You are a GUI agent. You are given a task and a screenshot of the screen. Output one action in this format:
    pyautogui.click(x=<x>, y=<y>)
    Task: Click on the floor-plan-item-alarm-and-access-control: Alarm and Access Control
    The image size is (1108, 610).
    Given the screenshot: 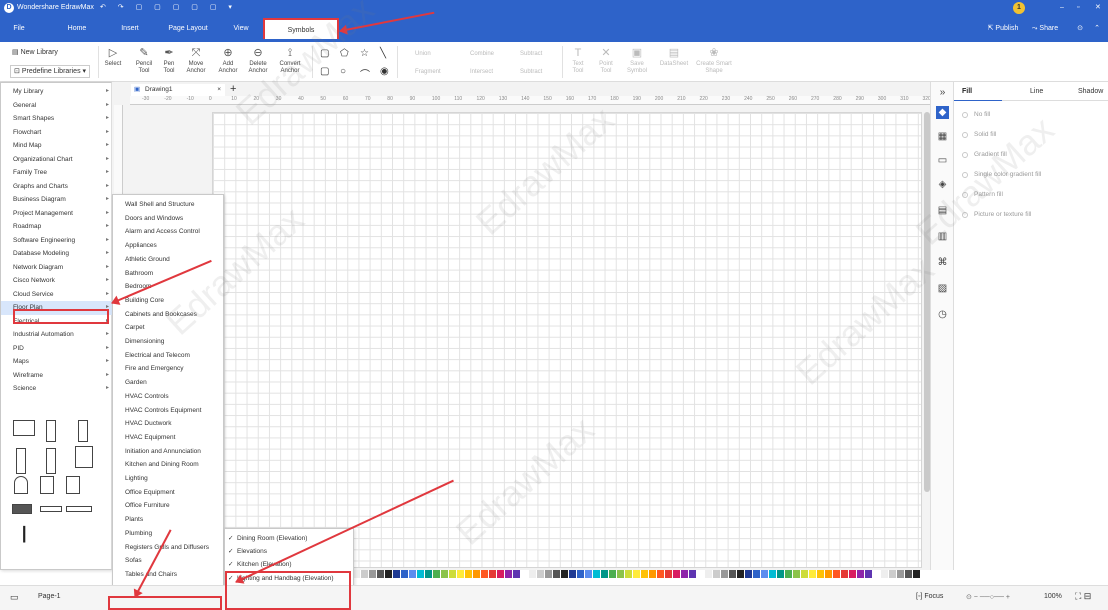 What is the action you would take?
    pyautogui.click(x=168, y=232)
    